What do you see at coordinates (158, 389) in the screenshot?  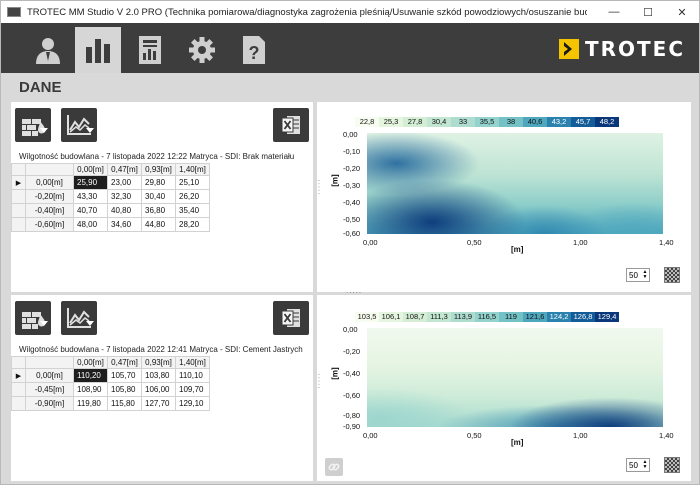 I see `grid-cell: 106,00` at bounding box center [158, 389].